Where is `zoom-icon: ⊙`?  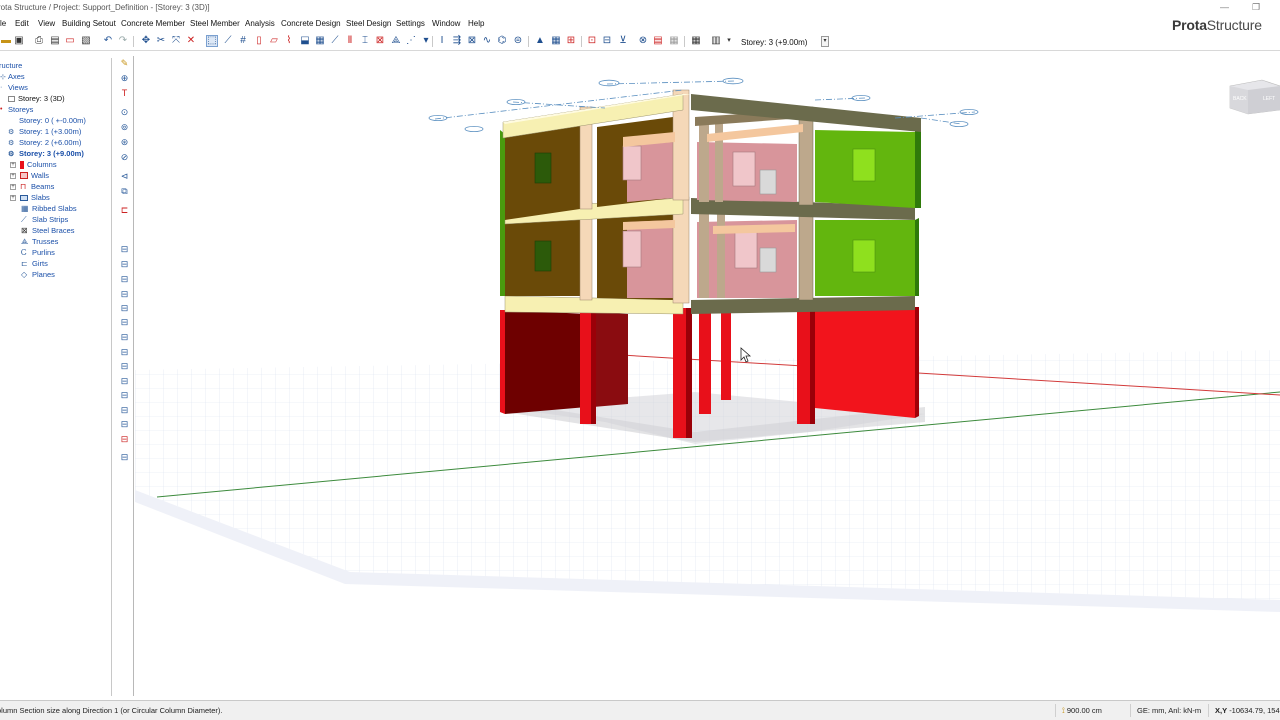 zoom-icon: ⊙ is located at coordinates (124, 112).